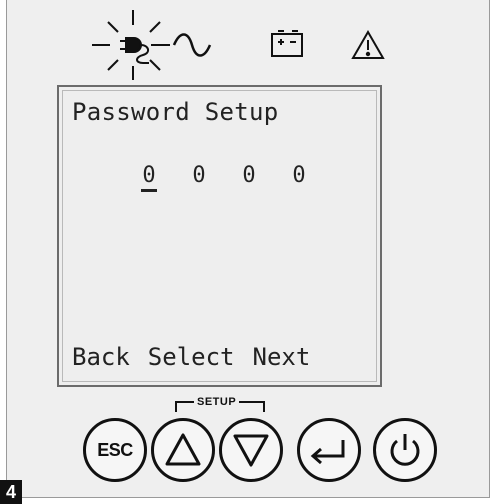  I want to click on softkey-back: Back, so click(101, 357).